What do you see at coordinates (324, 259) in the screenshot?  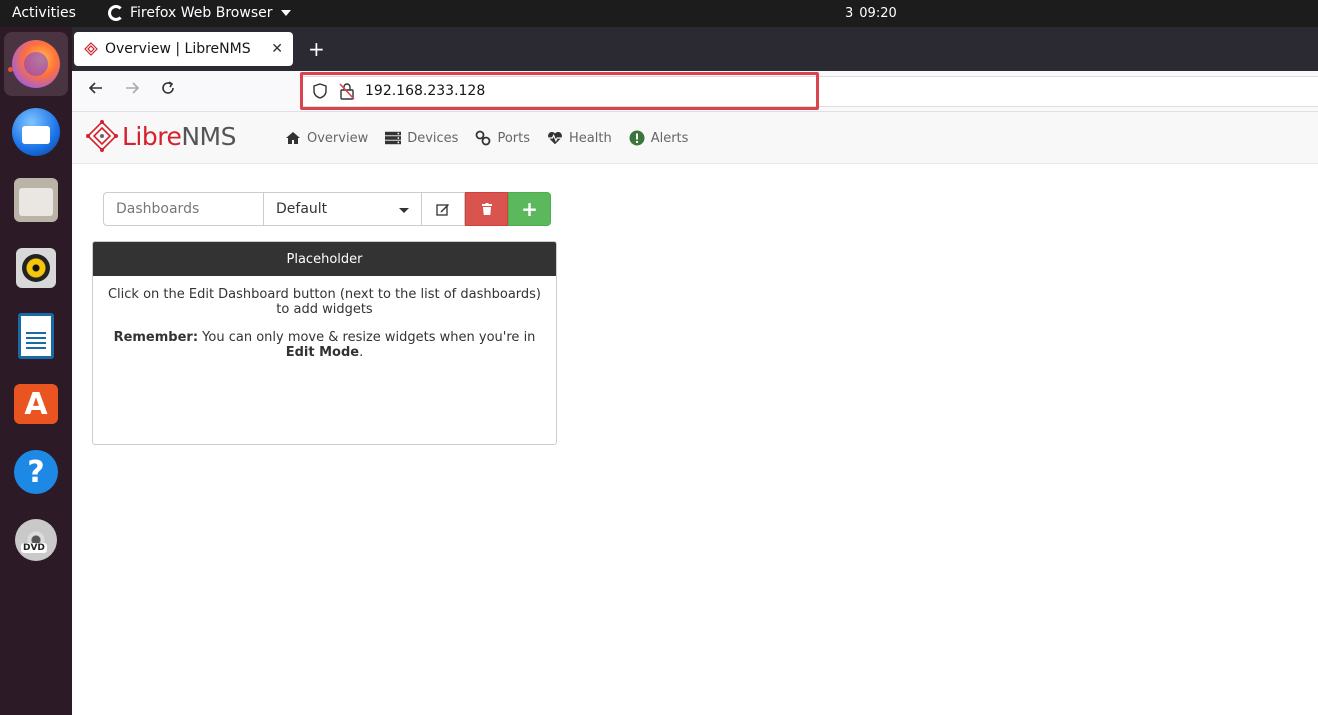 I see `widget-title: Placeholder` at bounding box center [324, 259].